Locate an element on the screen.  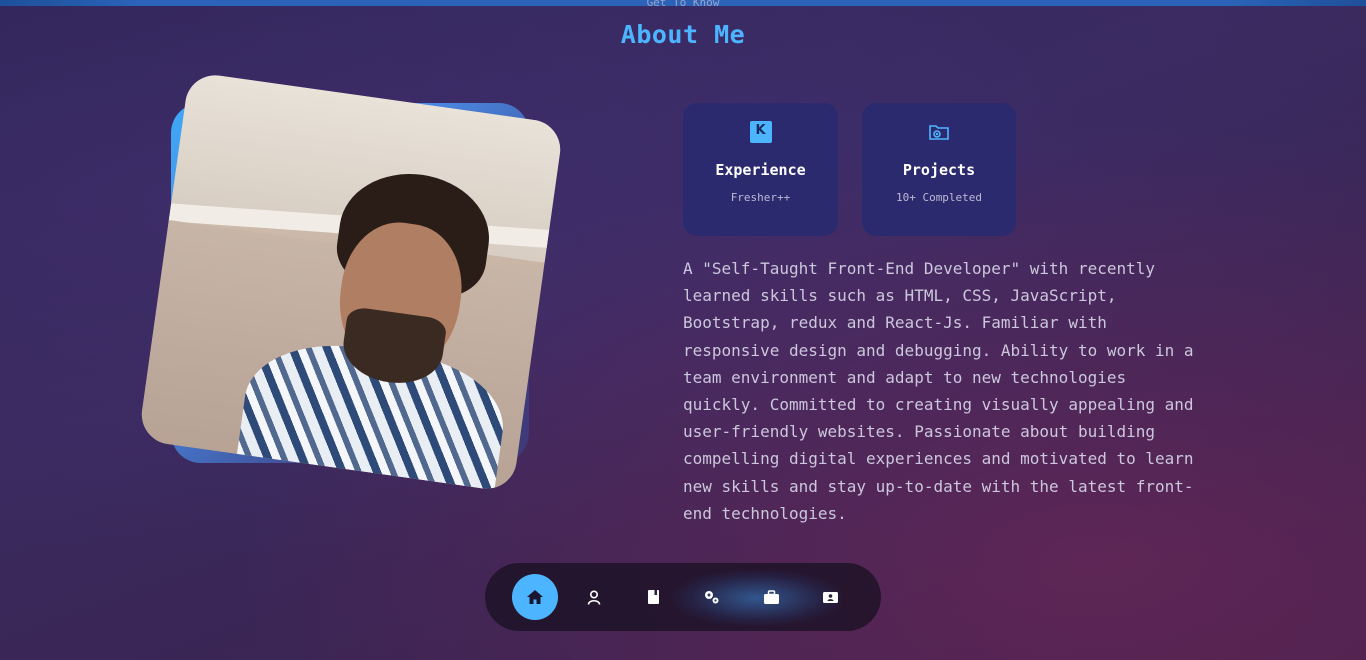
projects-card-subtitle: 10+ Completed is located at coordinates (939, 197).